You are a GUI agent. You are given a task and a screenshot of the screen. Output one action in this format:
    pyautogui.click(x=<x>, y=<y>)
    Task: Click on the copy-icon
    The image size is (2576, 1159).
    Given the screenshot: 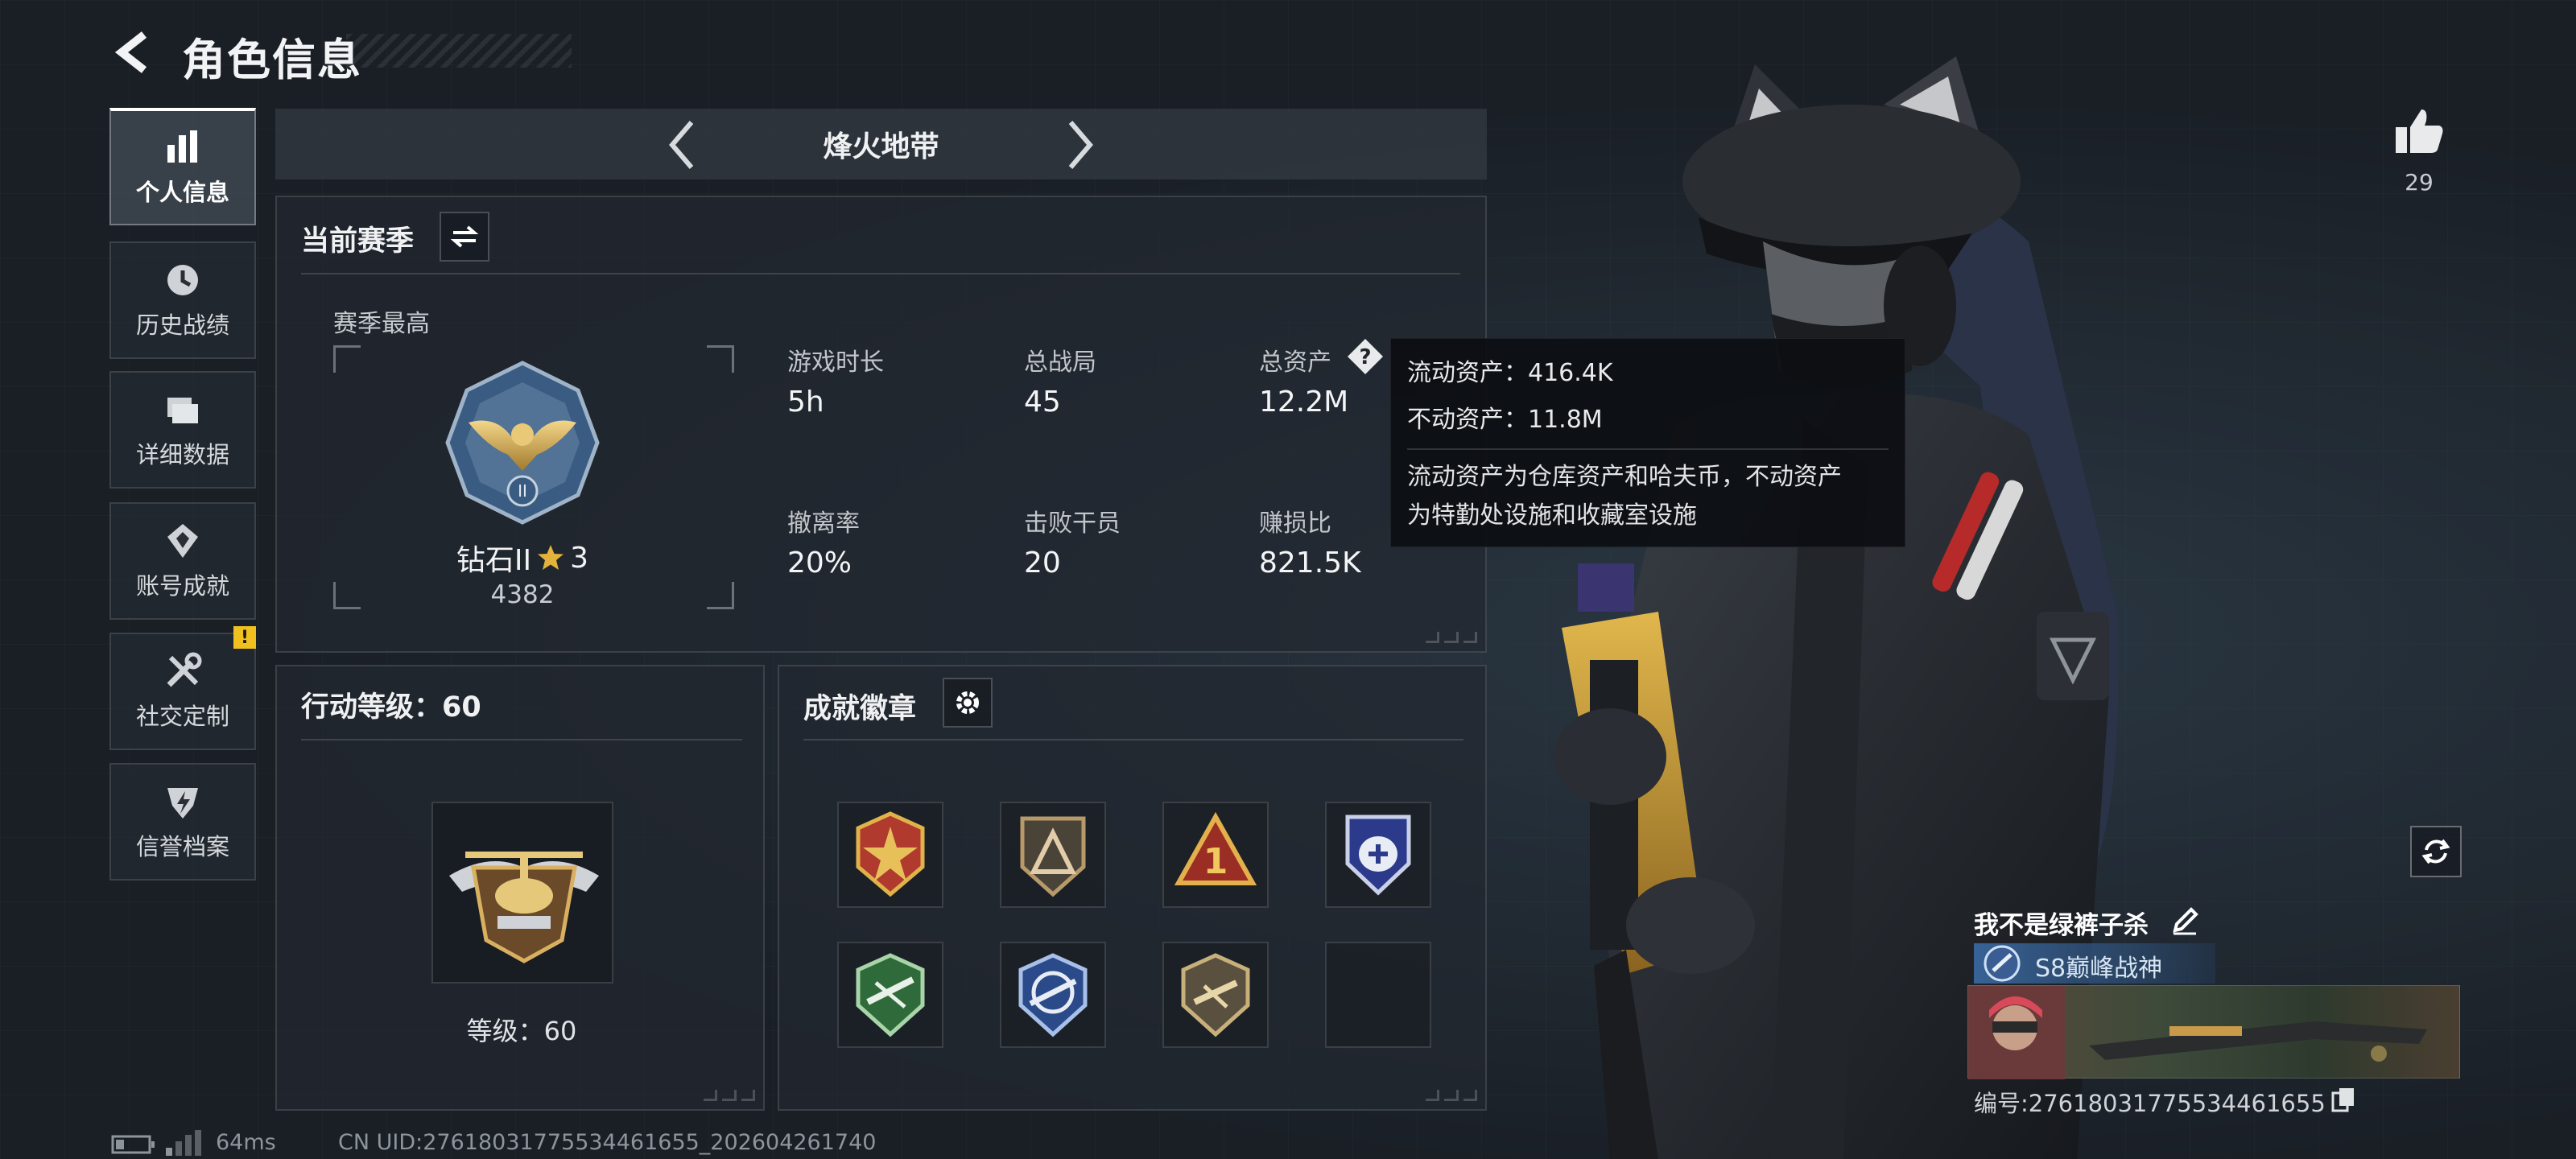 What is the action you would take?
    pyautogui.click(x=2342, y=1100)
    